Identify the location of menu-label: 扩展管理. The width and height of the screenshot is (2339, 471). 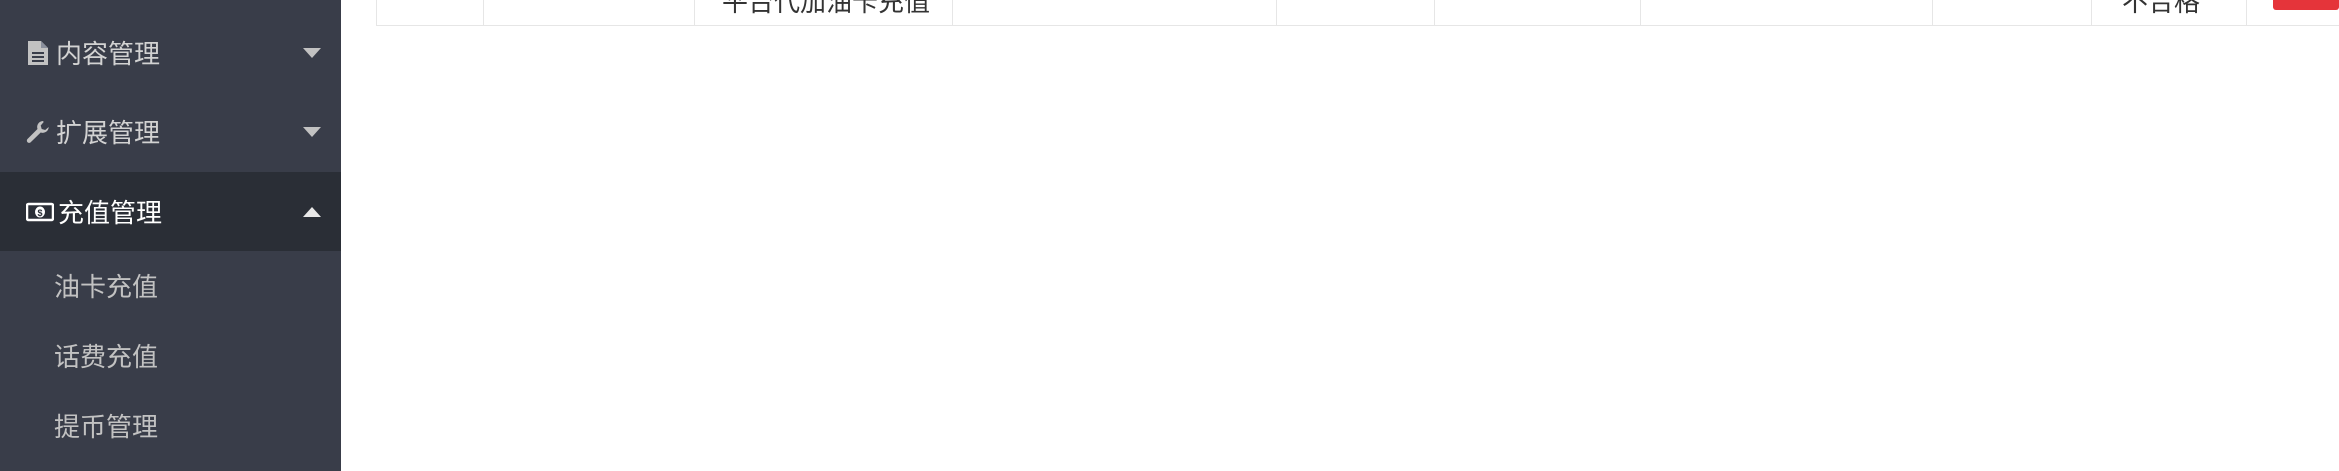
(108, 133).